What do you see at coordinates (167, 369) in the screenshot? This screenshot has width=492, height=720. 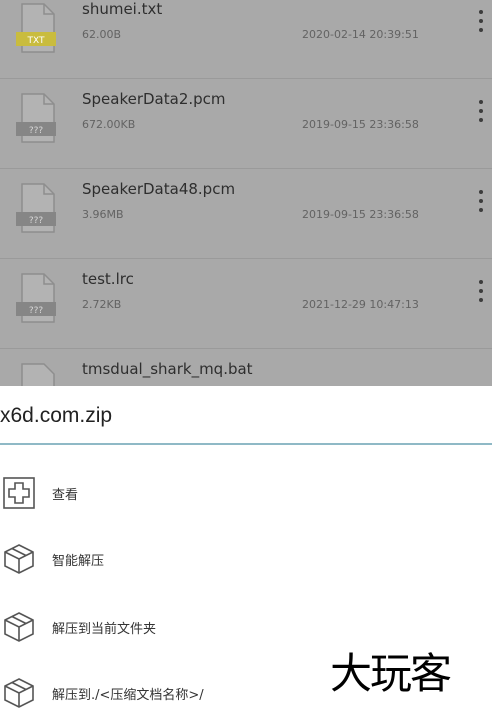 I see `file-name: tmsdual_shark_mq.bat` at bounding box center [167, 369].